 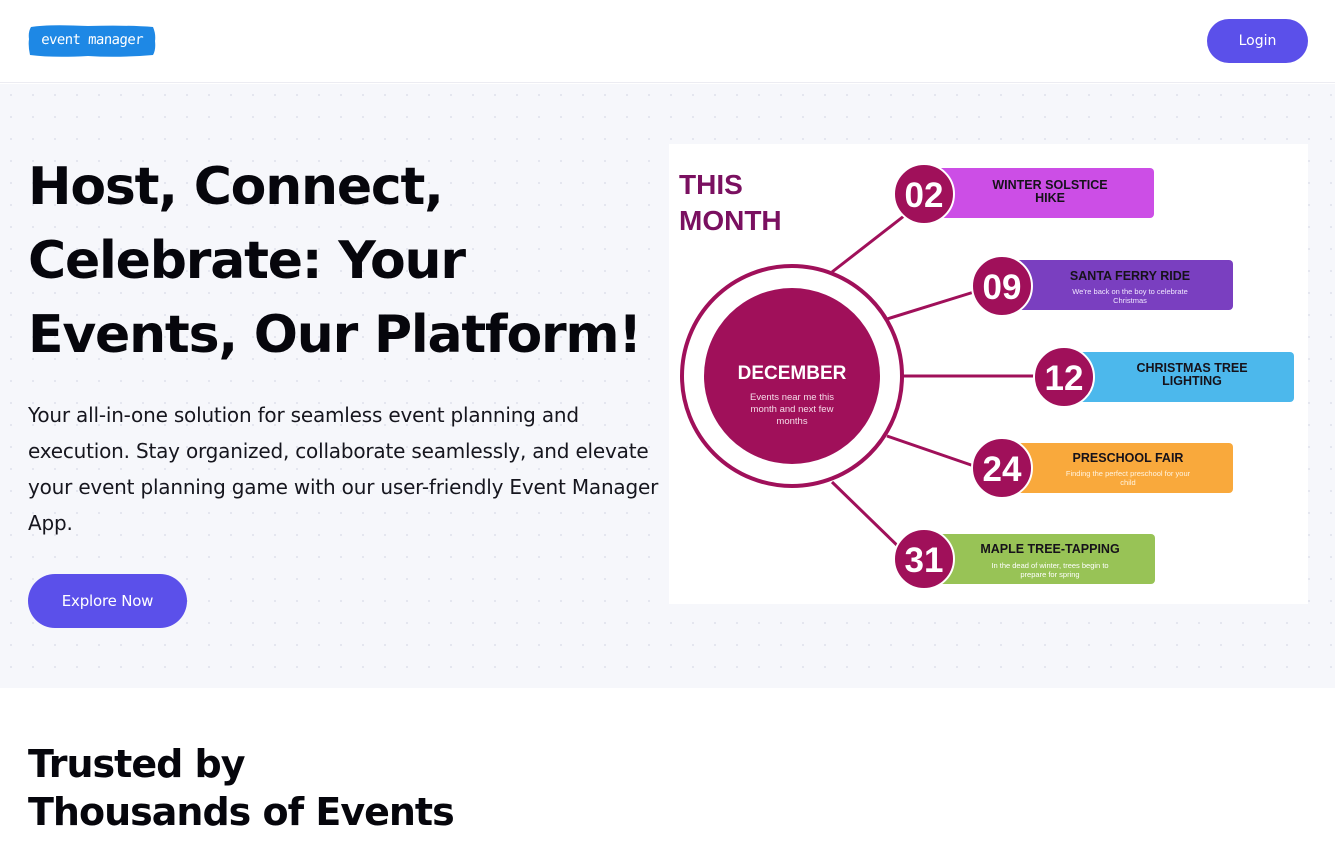 What do you see at coordinates (1002, 469) in the screenshot?
I see `event-day: 24` at bounding box center [1002, 469].